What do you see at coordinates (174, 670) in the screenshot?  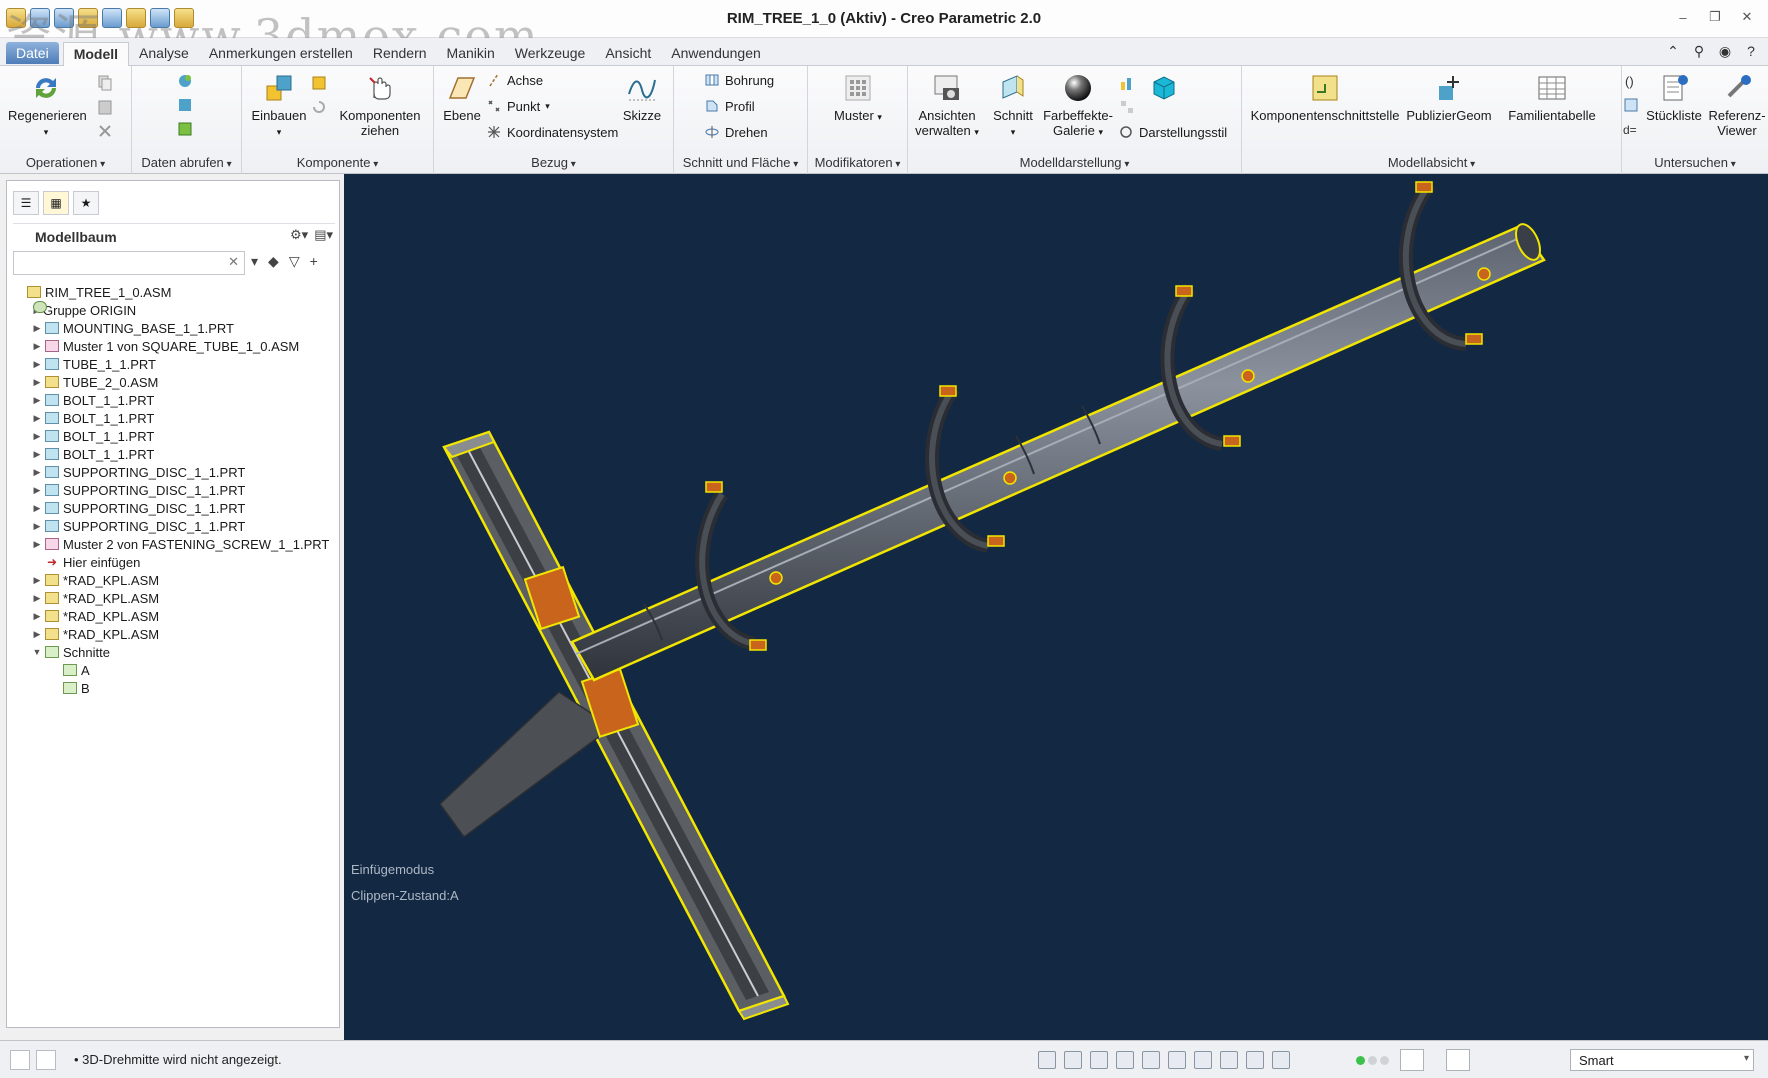 I see `tree-item: A` at bounding box center [174, 670].